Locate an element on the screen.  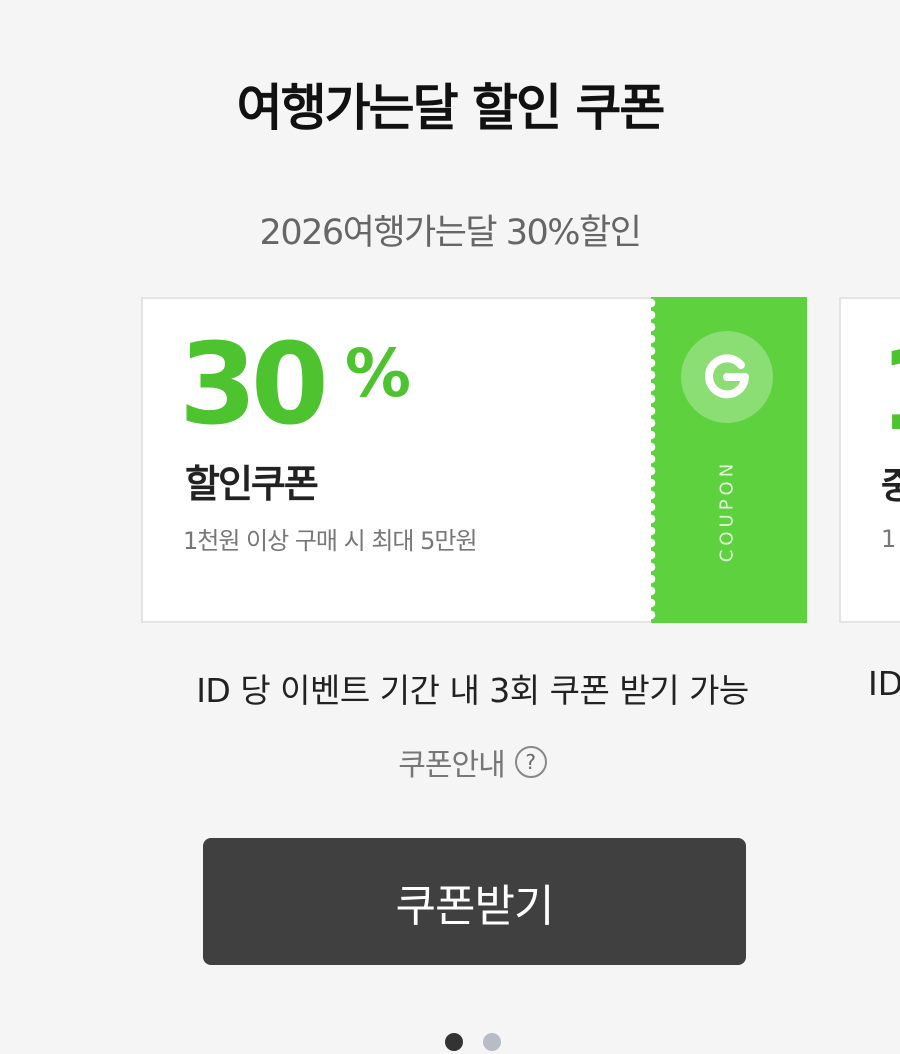
discount-amount: 30 % is located at coordinates (295, 385).